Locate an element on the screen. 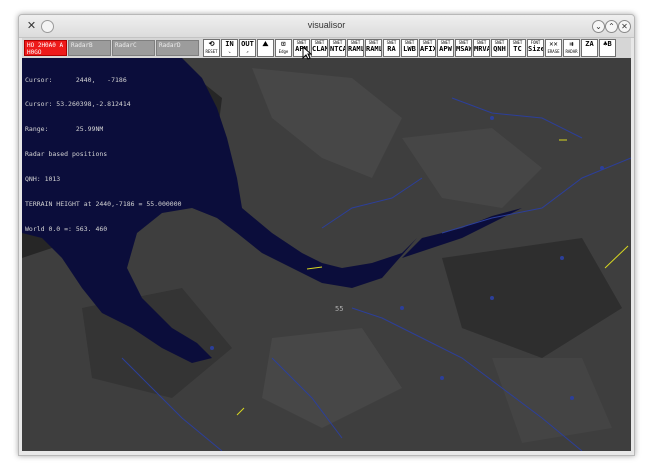 The image size is (651, 473). tool-button-tree: ♣B is located at coordinates (607, 48).